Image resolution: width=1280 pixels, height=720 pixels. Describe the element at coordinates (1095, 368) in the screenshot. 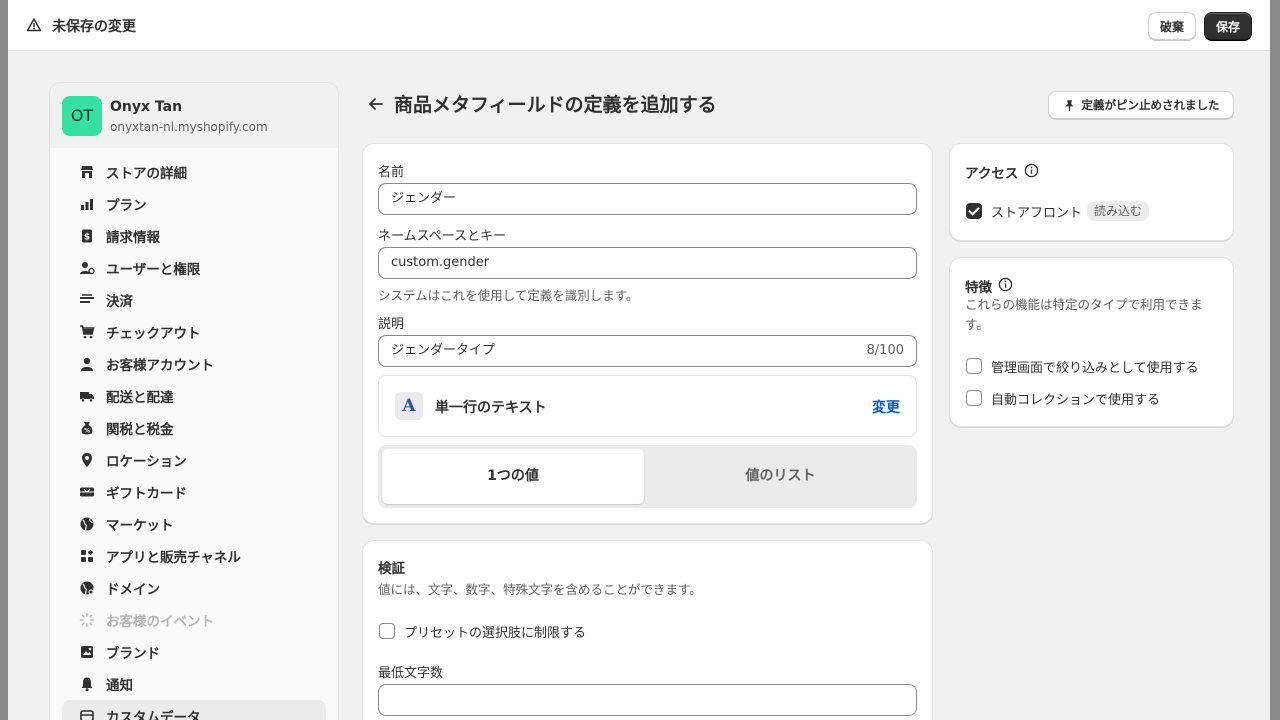

I see `admin-filter-label: 管理画面で絞り込みとして使用する` at that location.